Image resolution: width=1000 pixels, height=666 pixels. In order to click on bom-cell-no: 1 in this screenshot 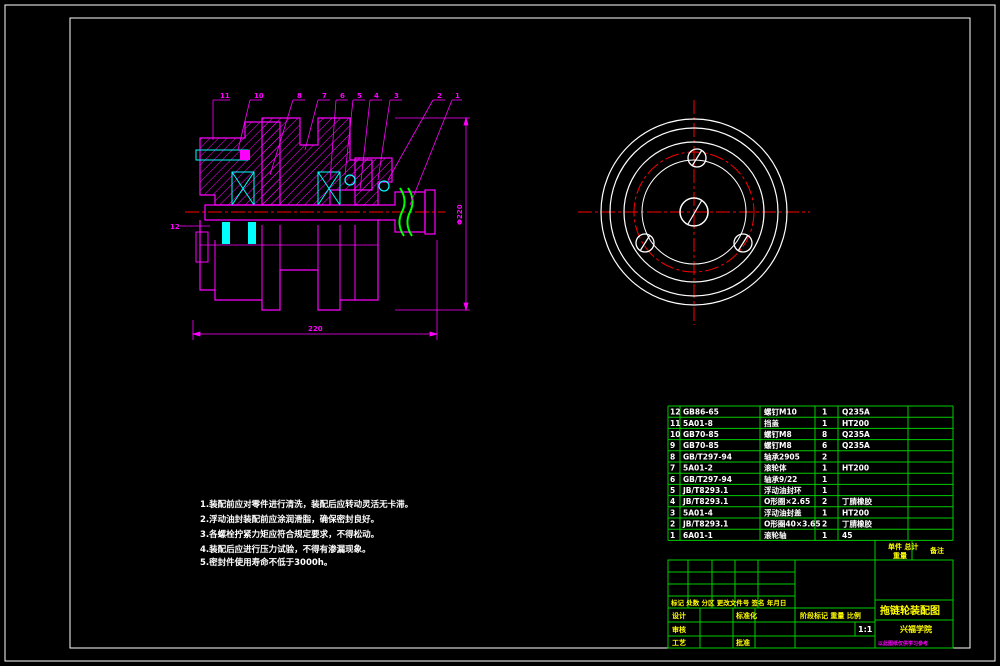, I will do `click(672, 535)`.